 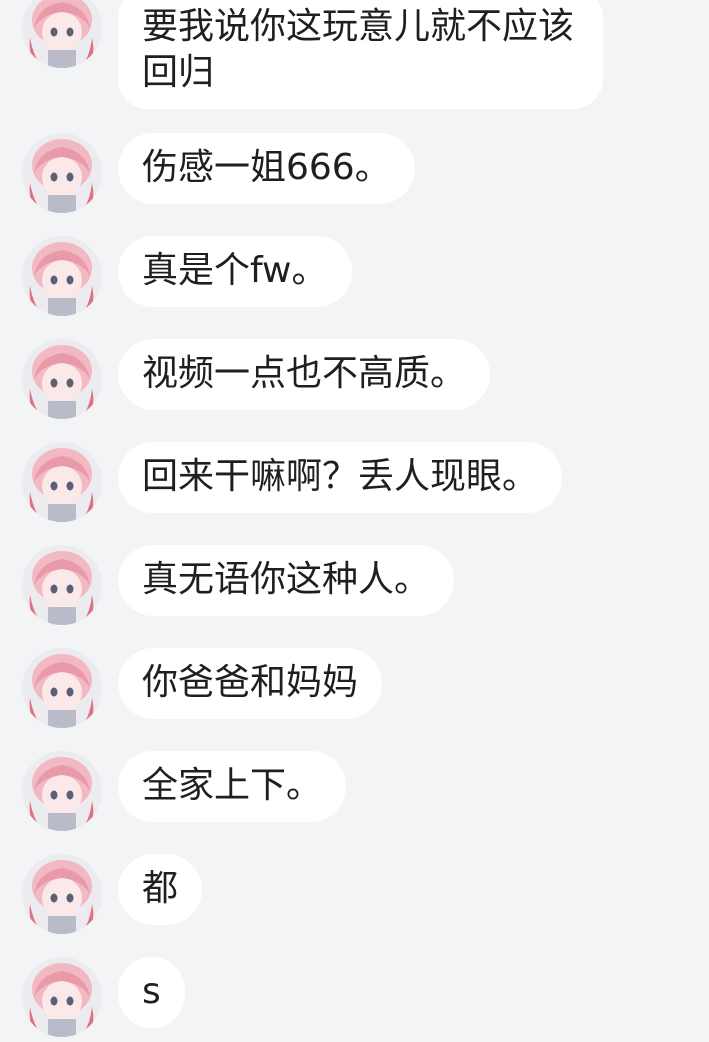 What do you see at coordinates (360, 54) in the screenshot?
I see `message-bubble: 要我说你这玩意儿就不应该回归` at bounding box center [360, 54].